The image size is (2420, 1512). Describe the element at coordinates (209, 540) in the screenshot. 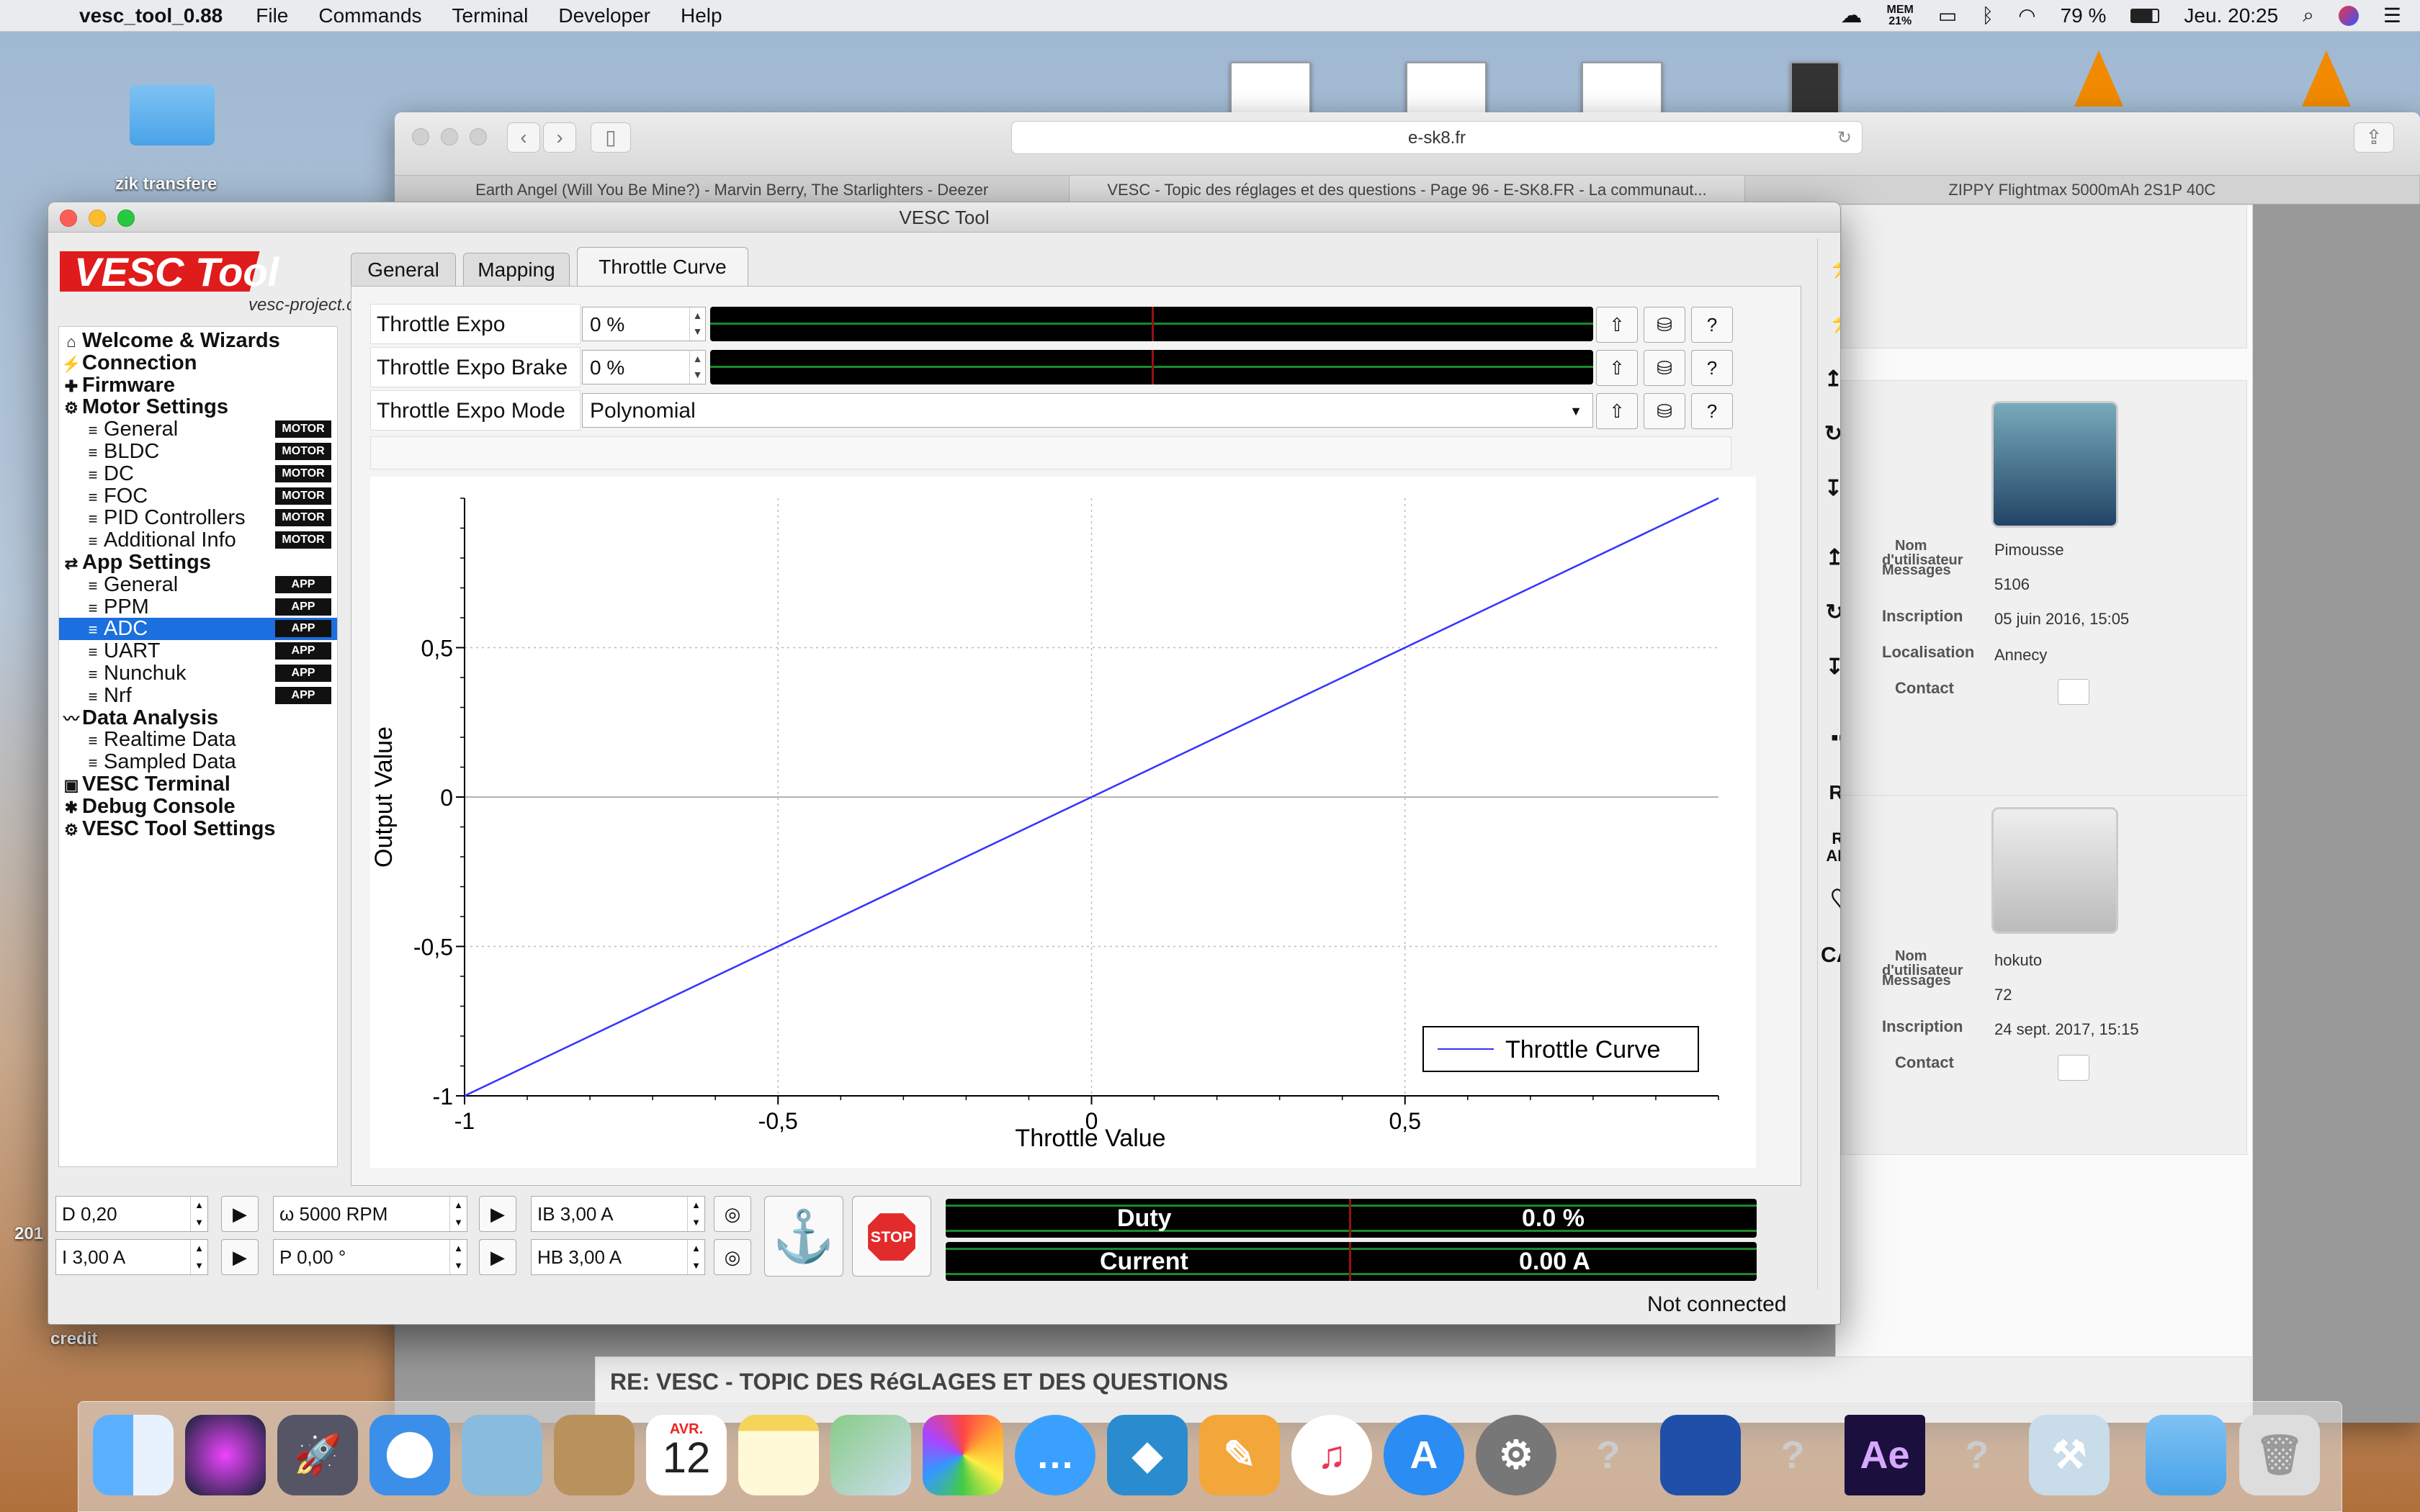

I see `tree-item-additional-info: ≡ Additional Info MOTOR` at that location.